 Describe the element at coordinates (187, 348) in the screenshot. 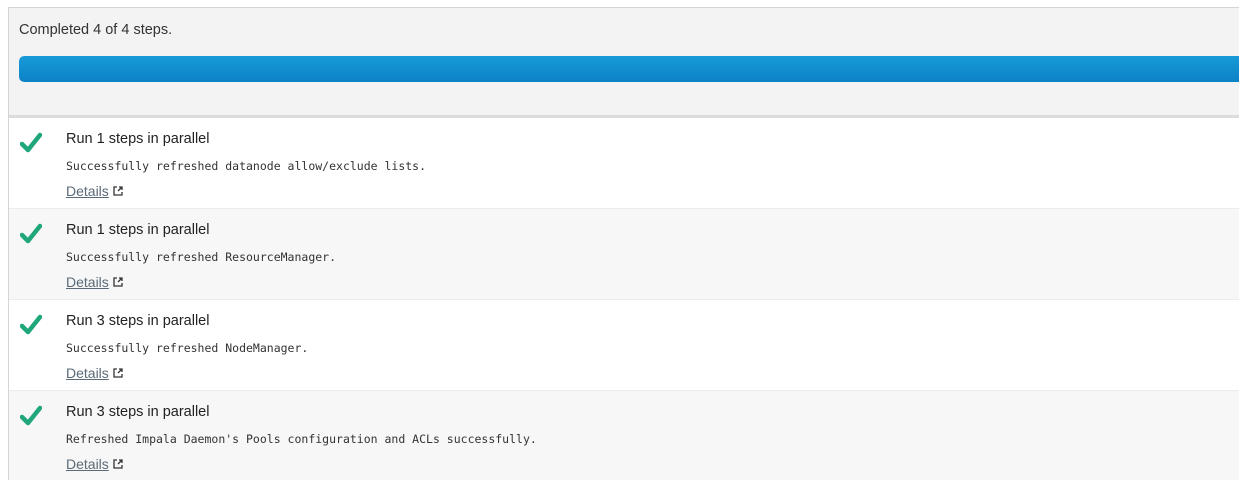

I see `step-message: Successfully refreshed NodeManager.` at that location.